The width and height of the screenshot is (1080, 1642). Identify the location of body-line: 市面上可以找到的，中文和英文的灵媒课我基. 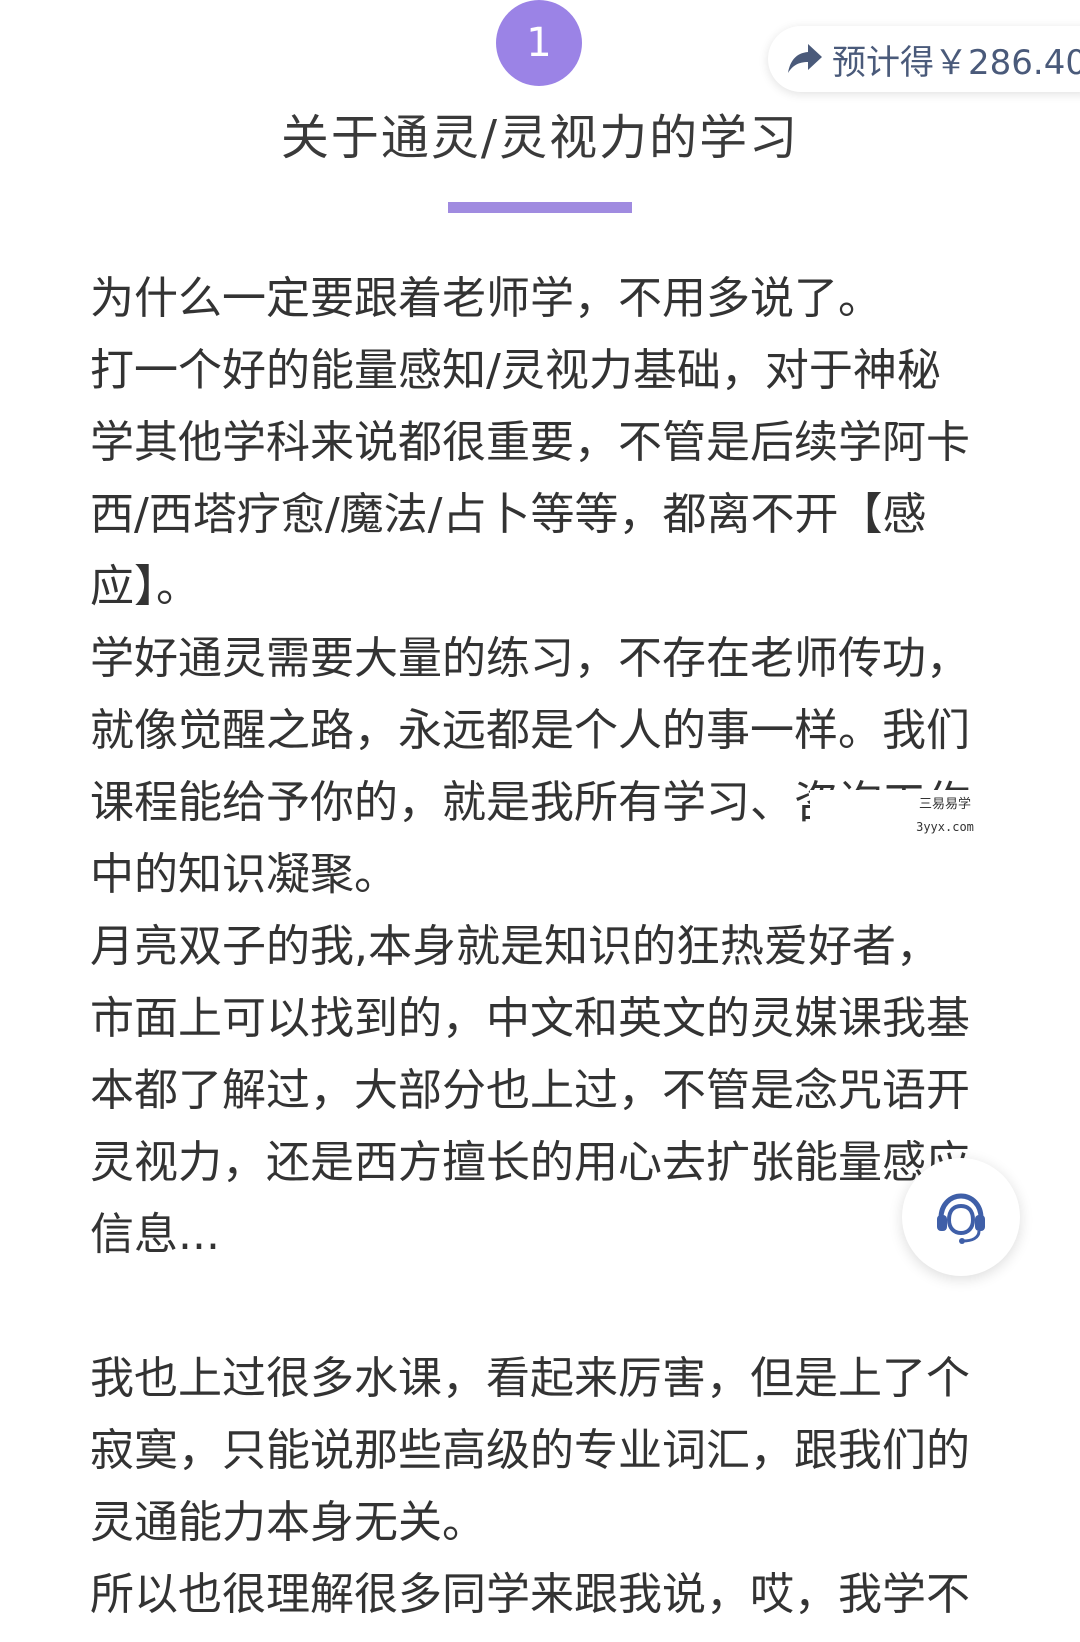
(530, 1018).